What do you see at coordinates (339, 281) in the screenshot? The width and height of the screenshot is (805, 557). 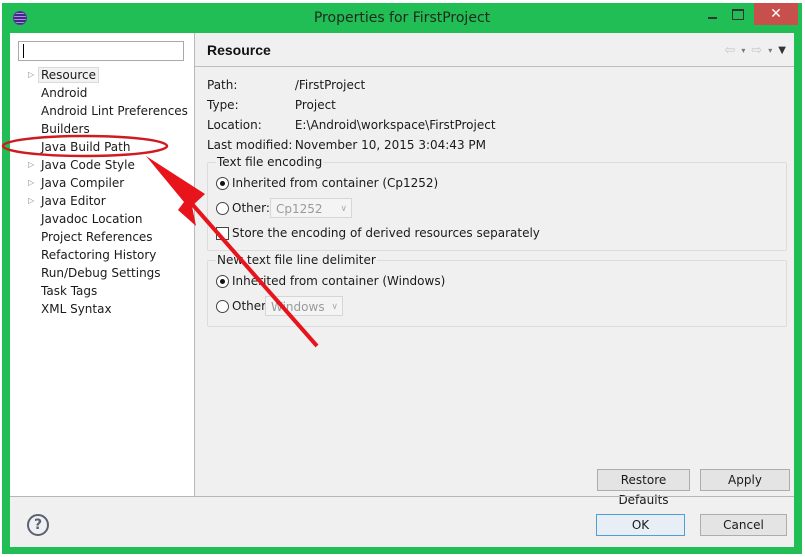 I see `option-label: Inherited from container (Windows)` at bounding box center [339, 281].